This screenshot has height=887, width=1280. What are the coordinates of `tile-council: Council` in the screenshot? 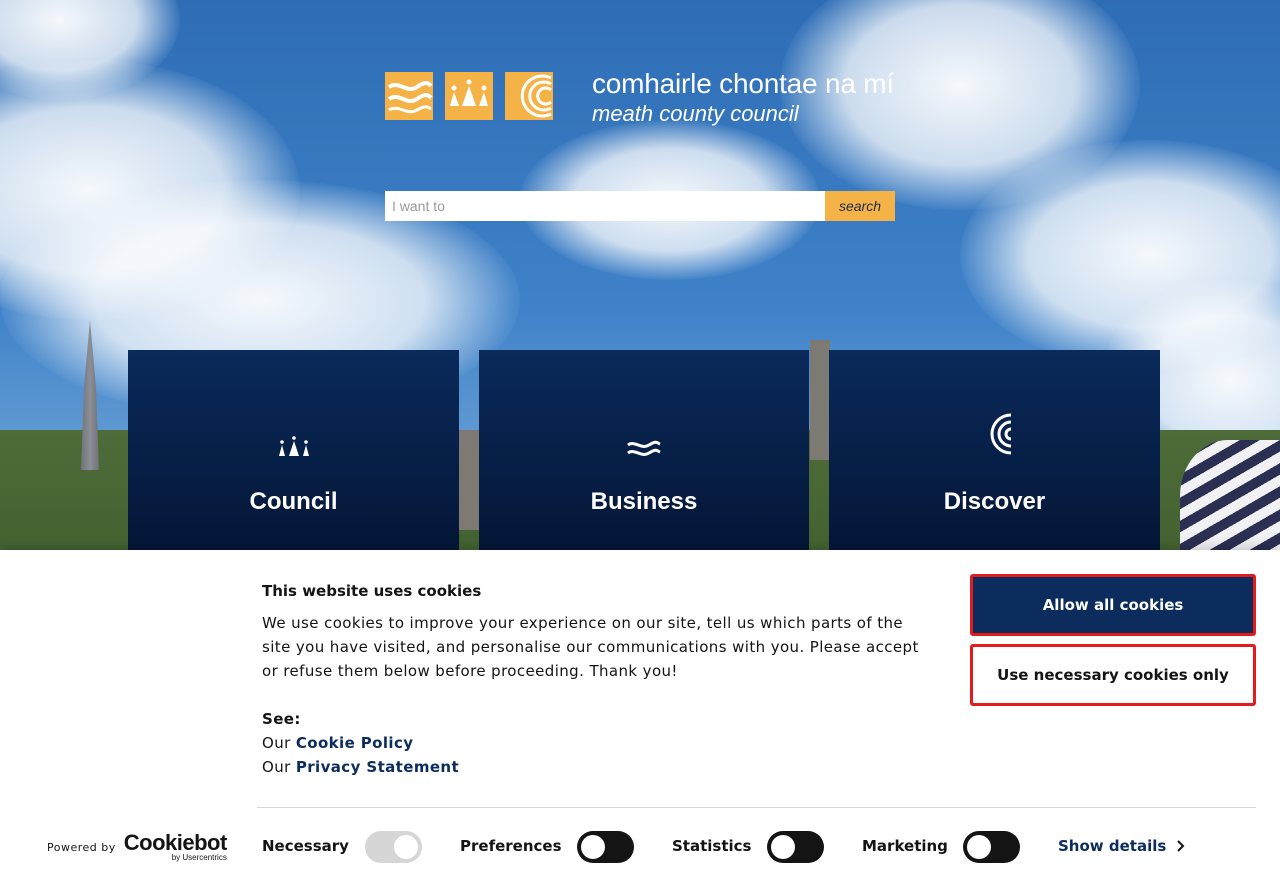 It's located at (293, 450).